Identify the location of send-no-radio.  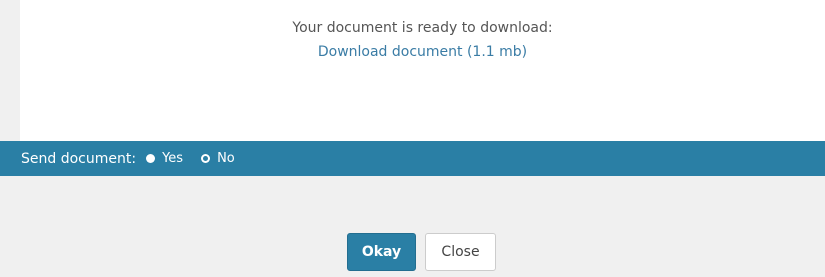
(206, 158).